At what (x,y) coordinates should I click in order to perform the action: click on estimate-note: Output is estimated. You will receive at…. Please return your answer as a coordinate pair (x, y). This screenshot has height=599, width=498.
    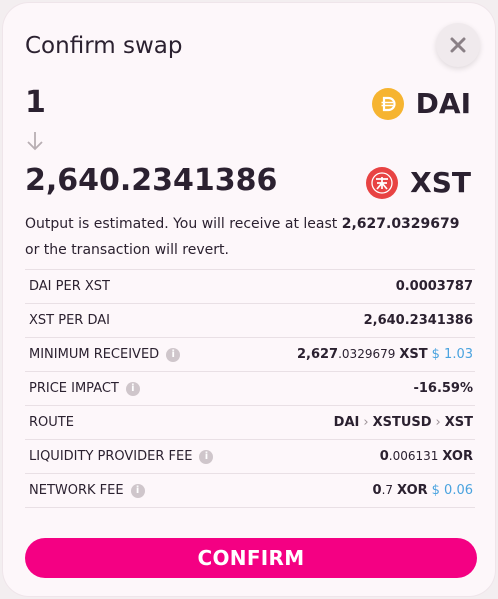
    Looking at the image, I should click on (250, 237).